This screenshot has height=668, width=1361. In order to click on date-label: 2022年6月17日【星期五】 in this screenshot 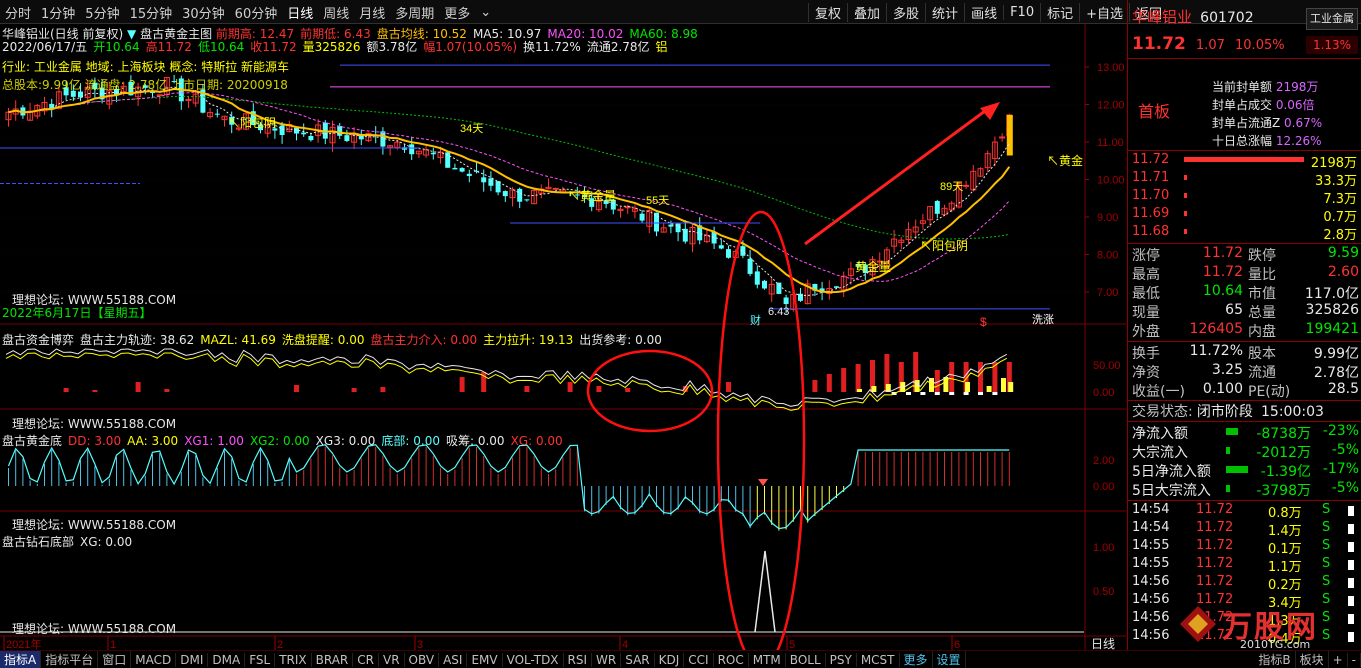, I will do `click(77, 313)`.